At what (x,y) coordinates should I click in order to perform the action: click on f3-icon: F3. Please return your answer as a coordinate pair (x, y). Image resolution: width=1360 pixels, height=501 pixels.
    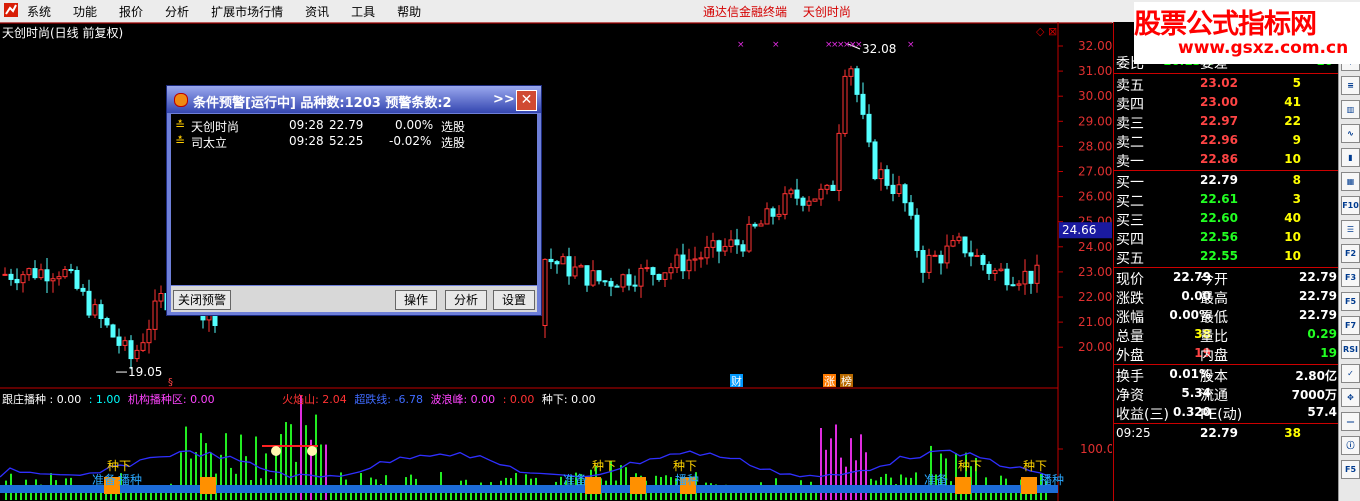
    Looking at the image, I should click on (1350, 277).